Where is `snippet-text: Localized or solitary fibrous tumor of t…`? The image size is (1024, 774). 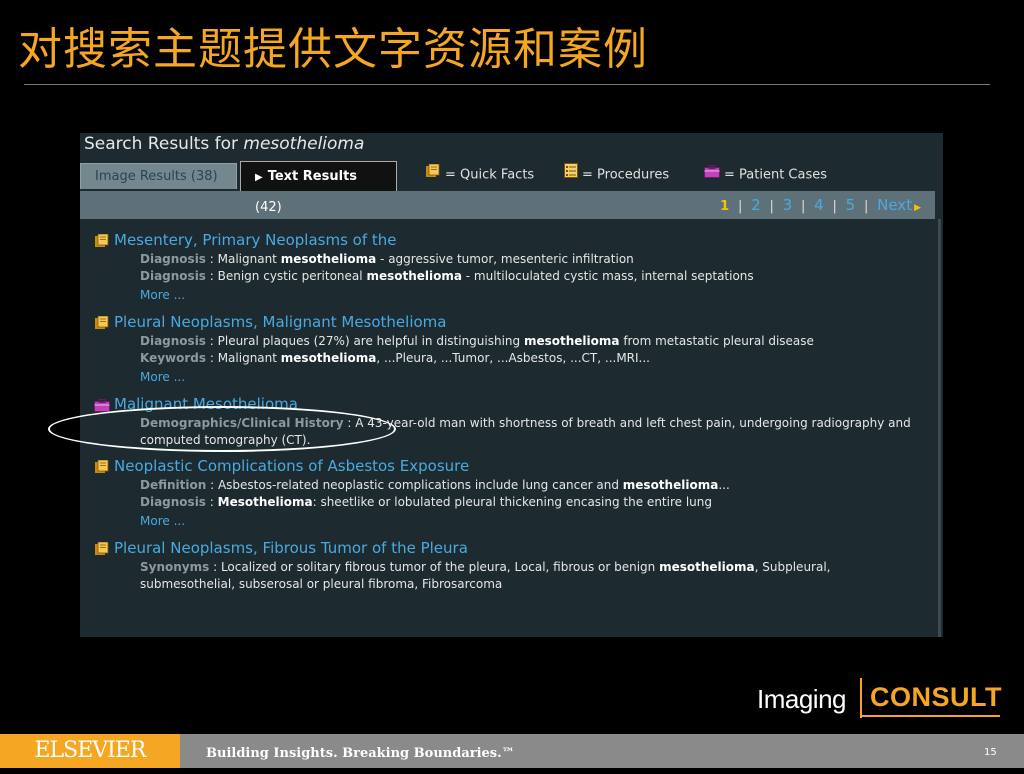
snippet-text: Localized or solitary fibrous tumor of t… is located at coordinates (440, 567).